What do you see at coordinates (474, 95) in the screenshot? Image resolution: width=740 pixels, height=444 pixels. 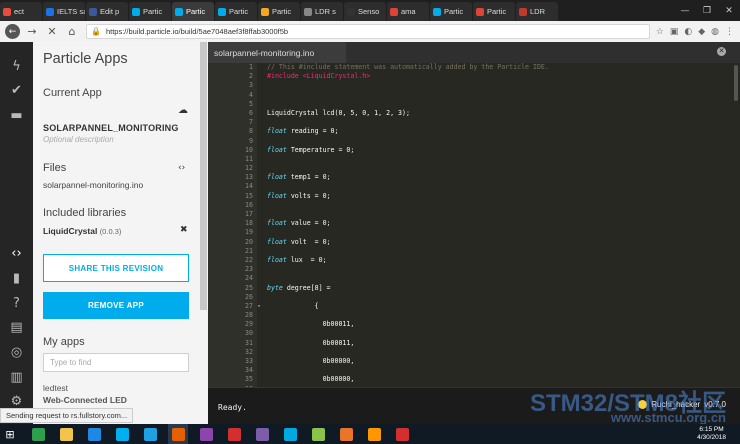 I see `code-line: 4` at bounding box center [474, 95].